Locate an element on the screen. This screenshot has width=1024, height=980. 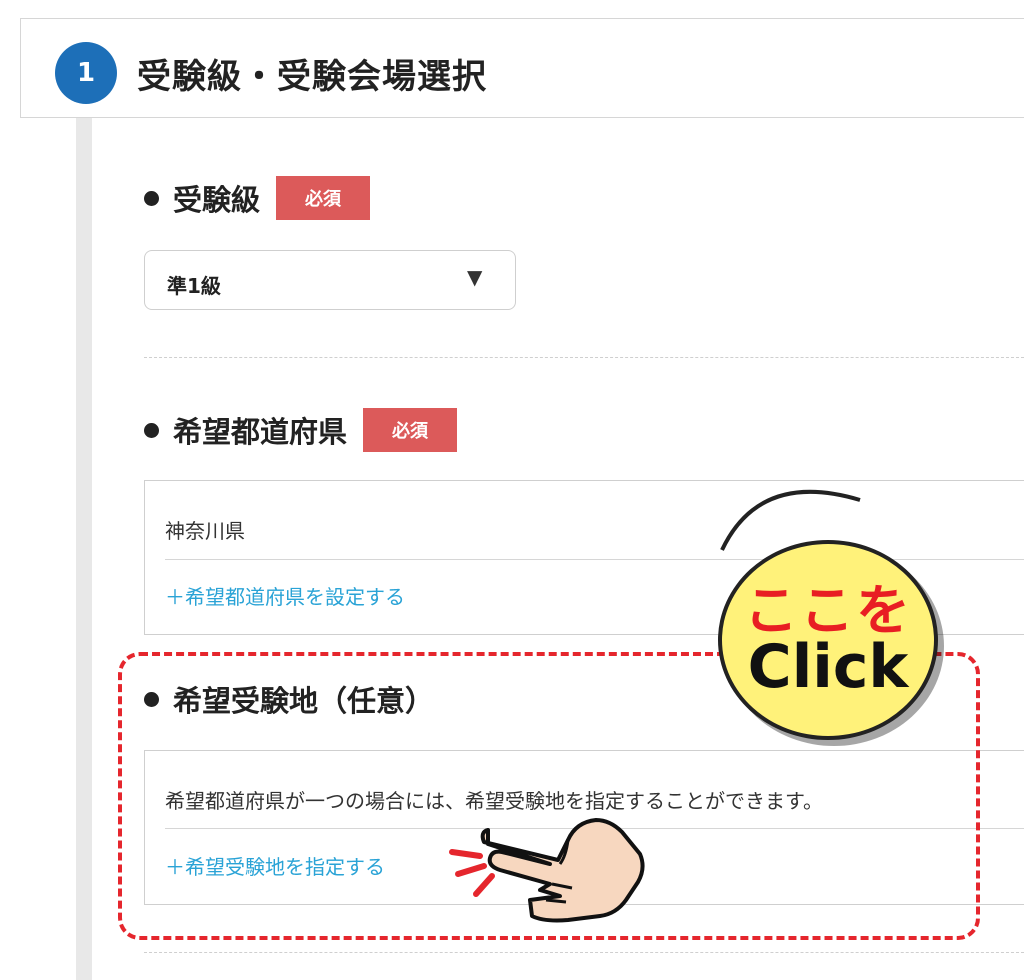
grade-select-value: 準1級 is located at coordinates (194, 286).